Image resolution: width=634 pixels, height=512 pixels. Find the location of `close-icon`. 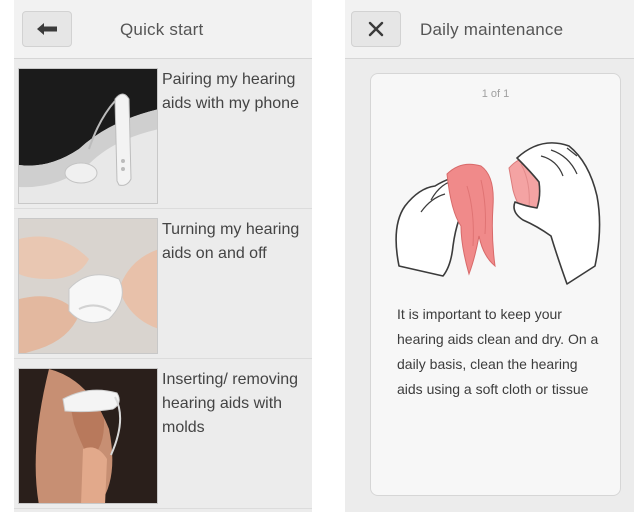

close-icon is located at coordinates (376, 29).